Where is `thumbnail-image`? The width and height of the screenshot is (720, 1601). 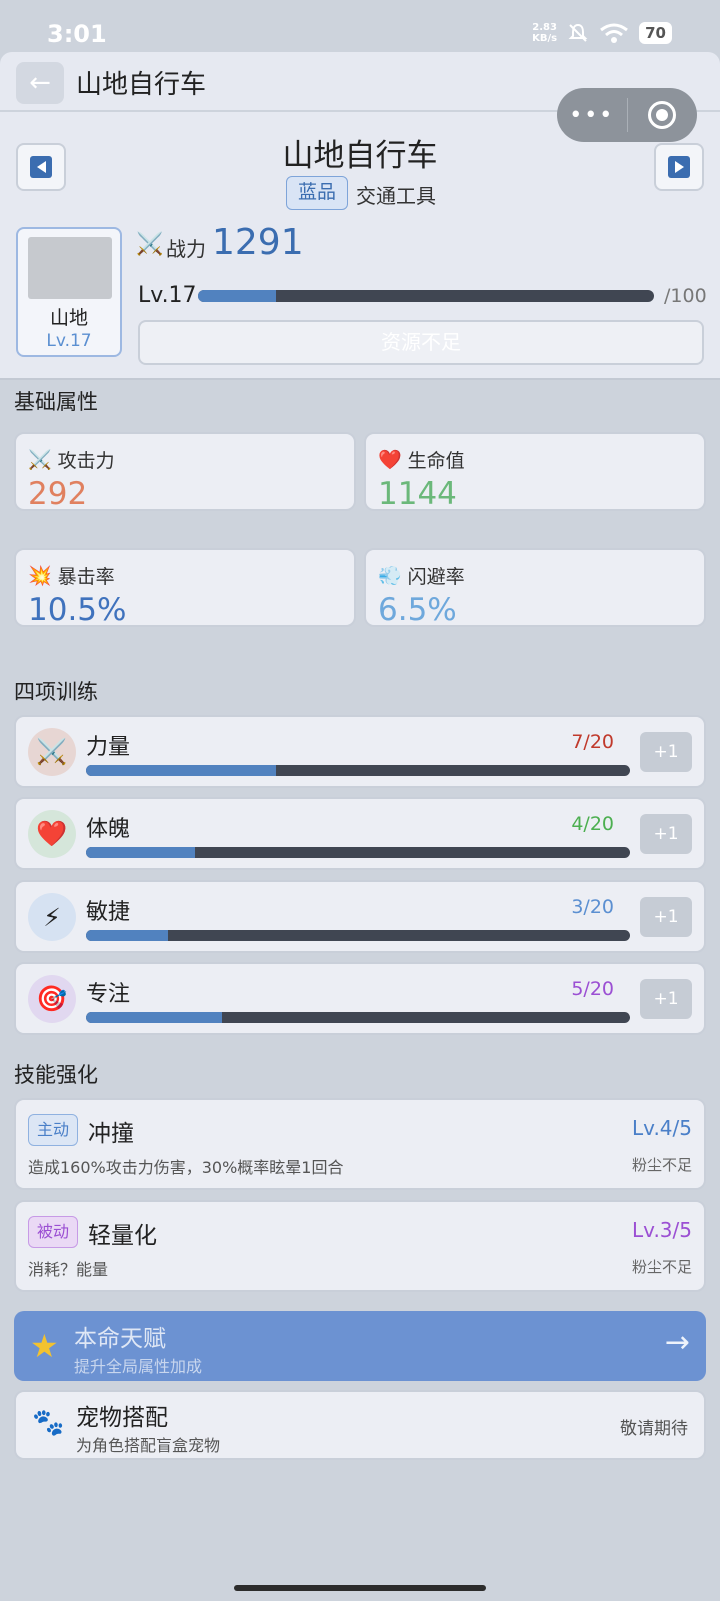 thumbnail-image is located at coordinates (70, 268).